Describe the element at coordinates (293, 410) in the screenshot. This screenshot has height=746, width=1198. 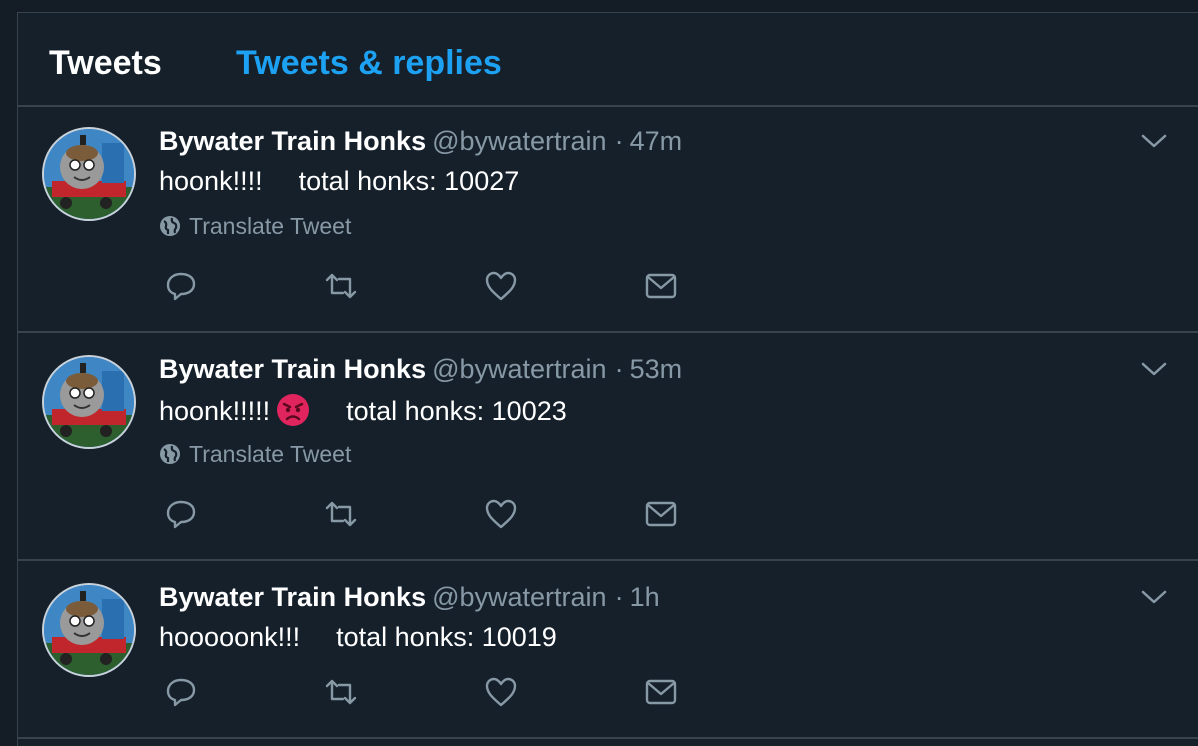
I see `angry-face-icon` at that location.